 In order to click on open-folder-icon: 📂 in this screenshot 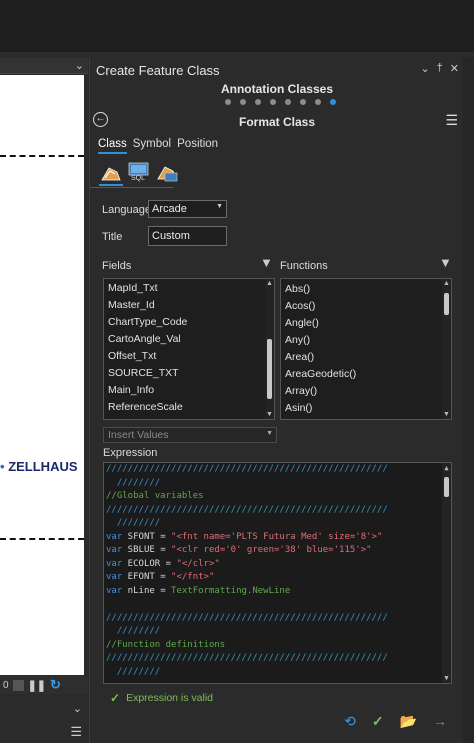, I will do `click(408, 721)`.